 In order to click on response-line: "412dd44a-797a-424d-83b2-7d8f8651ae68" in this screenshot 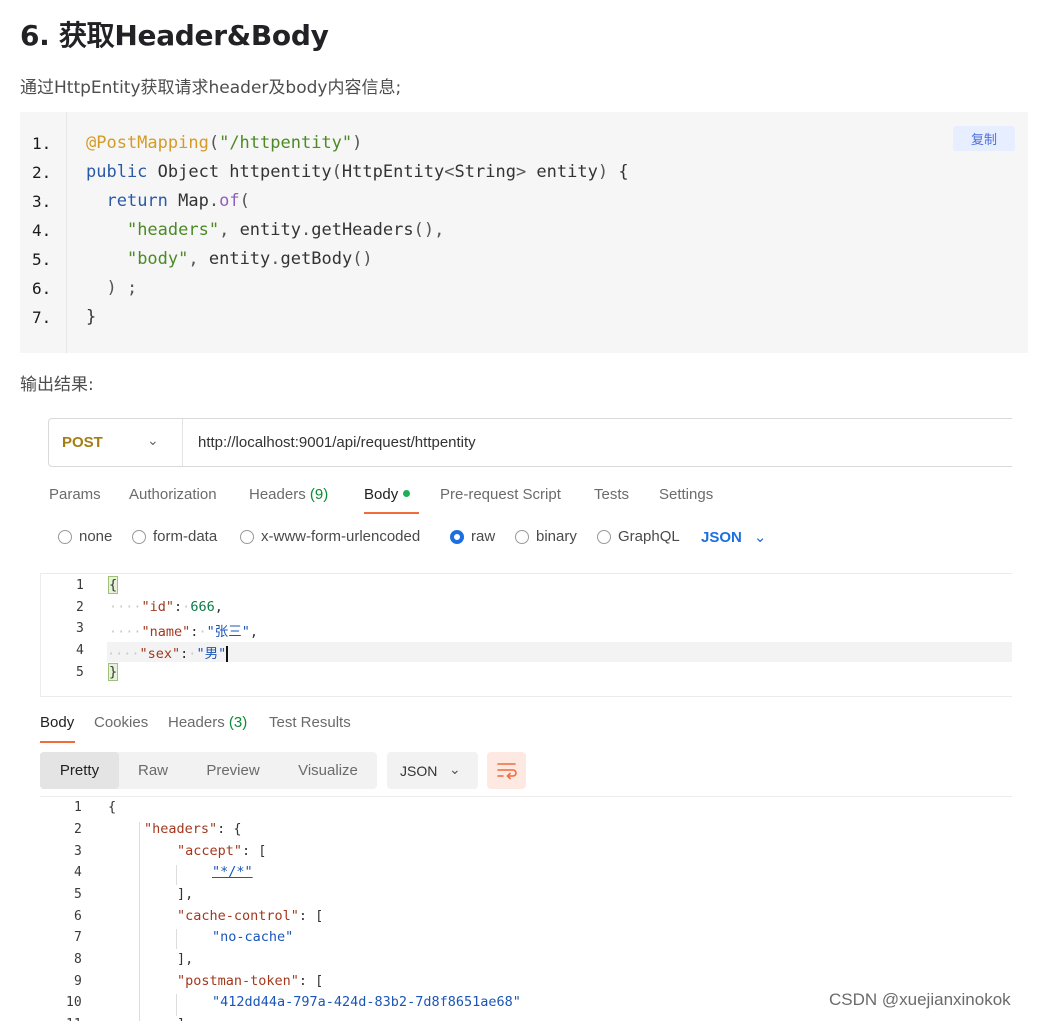, I will do `click(366, 1002)`.